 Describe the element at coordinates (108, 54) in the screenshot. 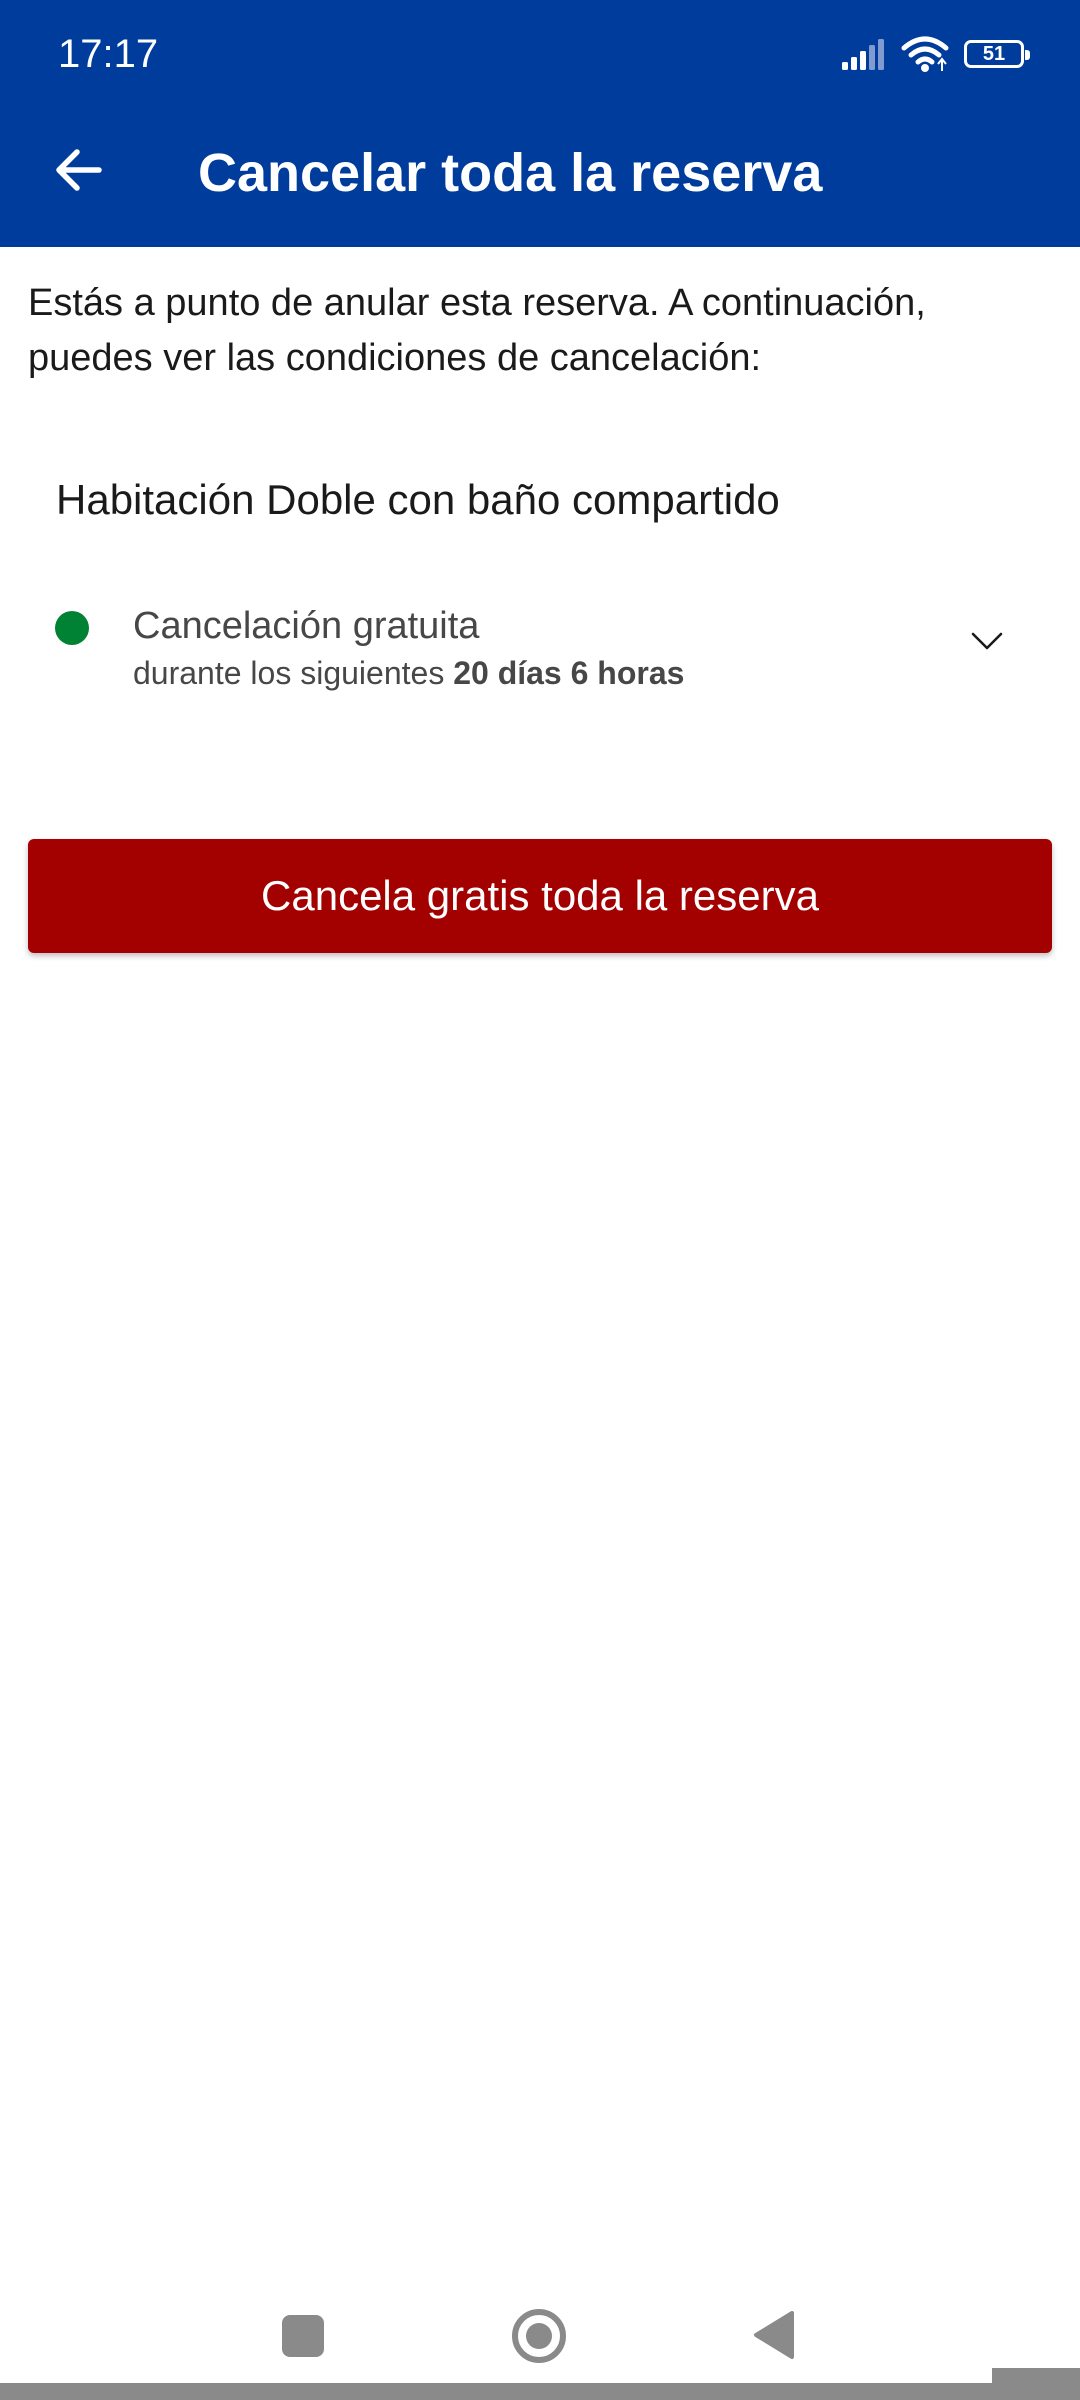

I see `status-time: 17:17` at that location.